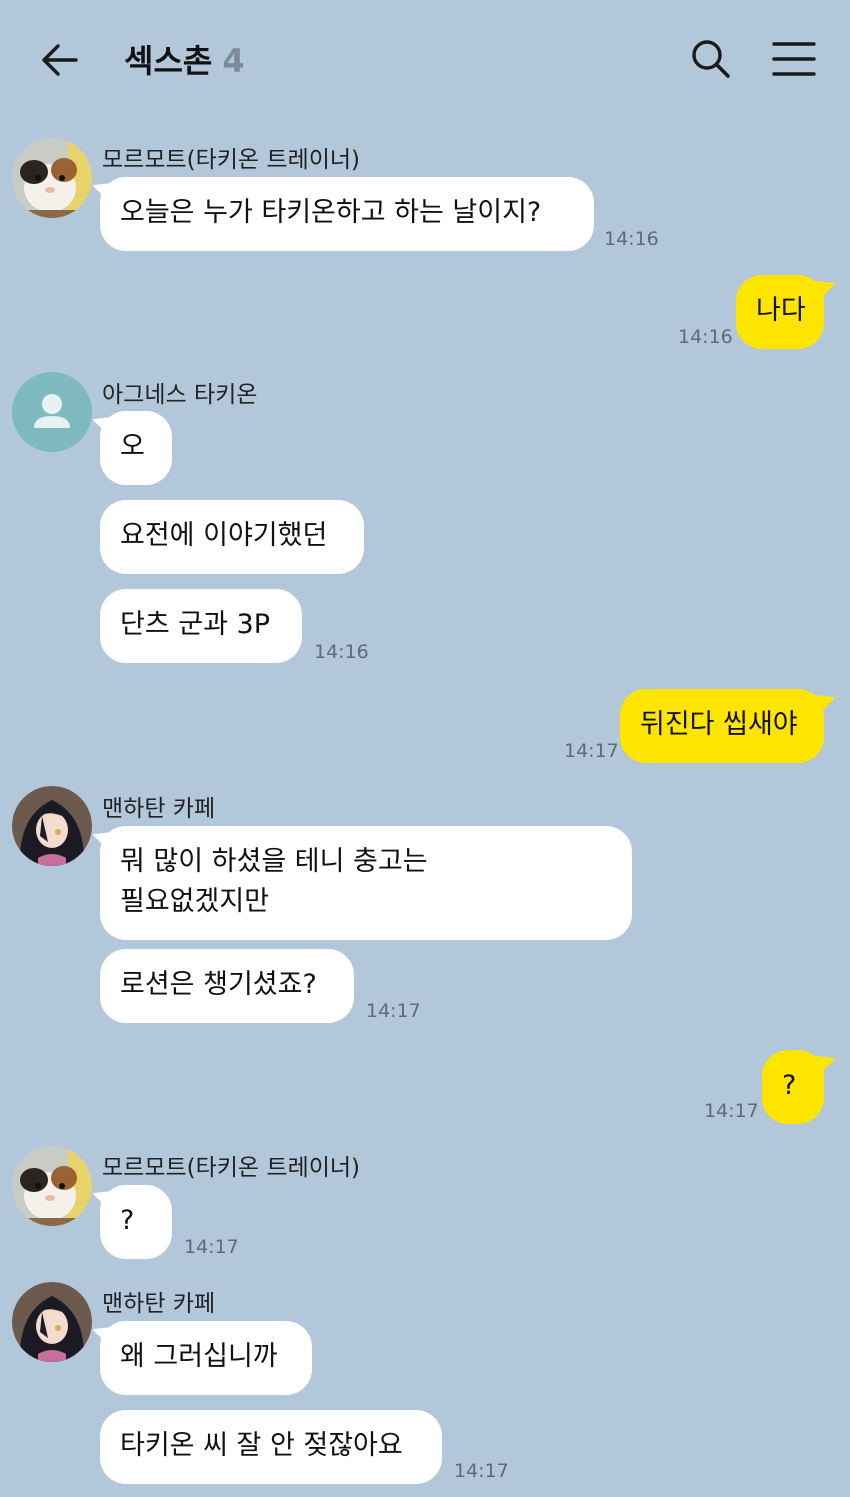 This screenshot has height=1497, width=850. Describe the element at coordinates (232, 537) in the screenshot. I see `message-bubble: 요전에 이야기했던` at that location.